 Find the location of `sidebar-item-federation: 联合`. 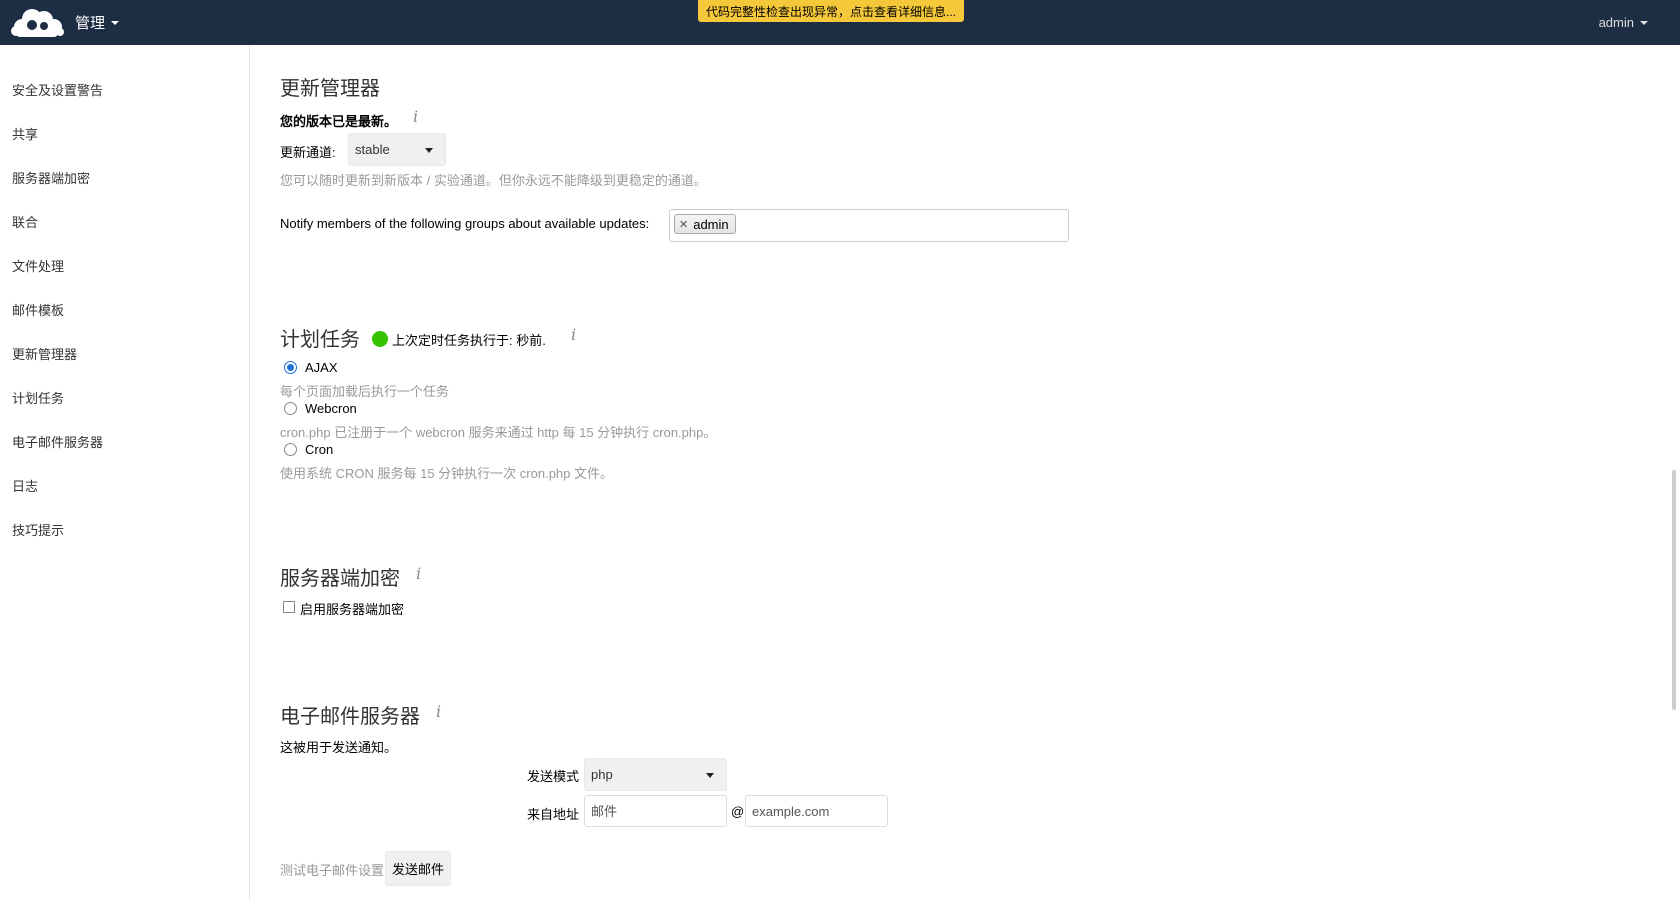

sidebar-item-federation: 联合 is located at coordinates (124, 223).